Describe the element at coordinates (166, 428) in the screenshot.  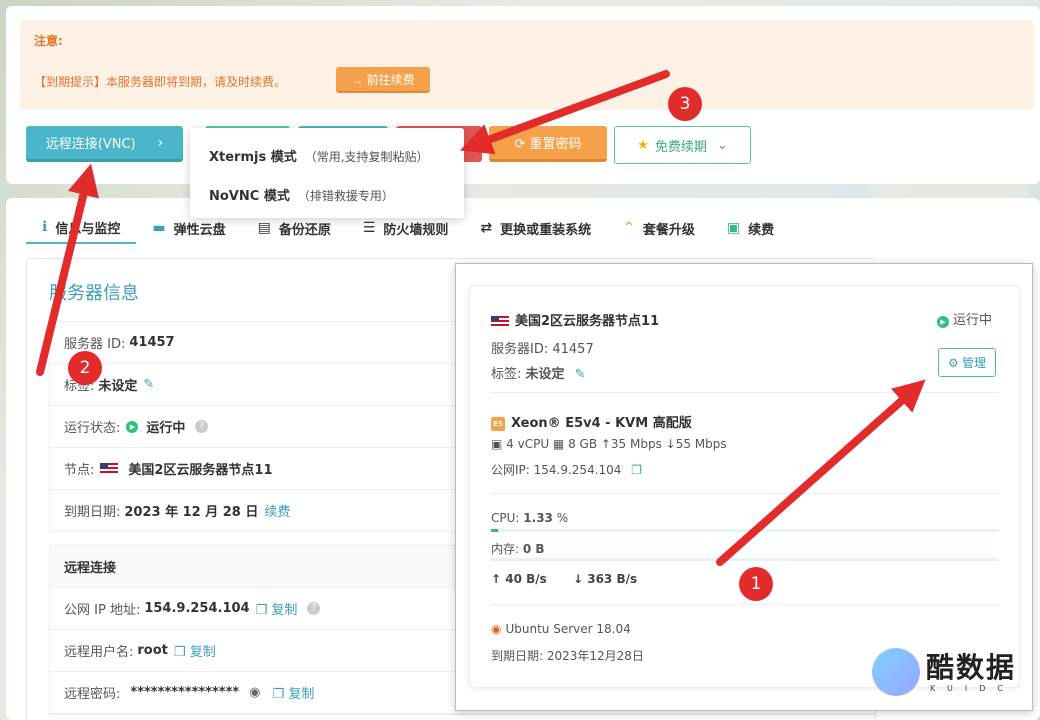
I see `row-value: 运行中` at that location.